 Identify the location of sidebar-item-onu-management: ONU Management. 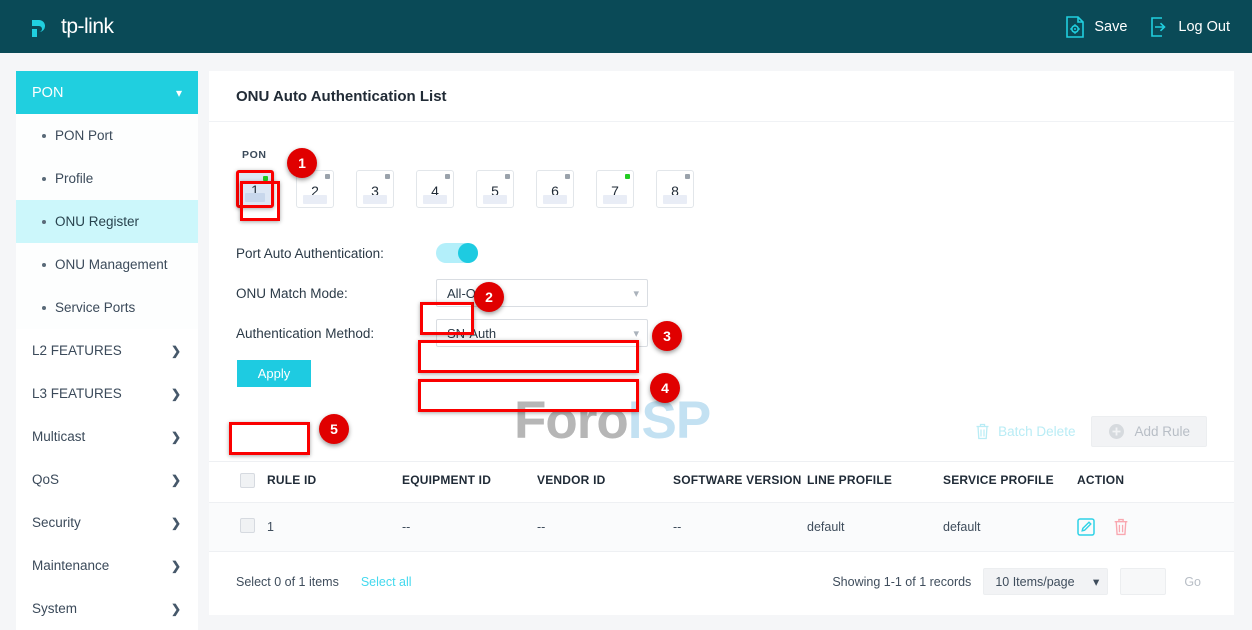
(107, 264).